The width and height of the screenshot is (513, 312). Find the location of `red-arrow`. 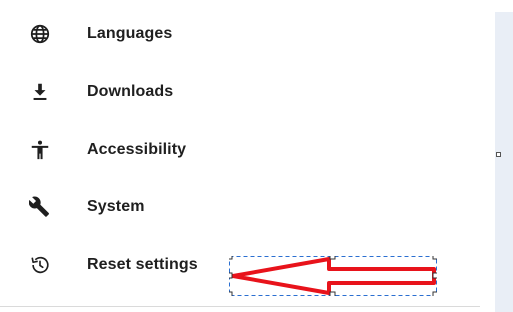

red-arrow is located at coordinates (333, 276).